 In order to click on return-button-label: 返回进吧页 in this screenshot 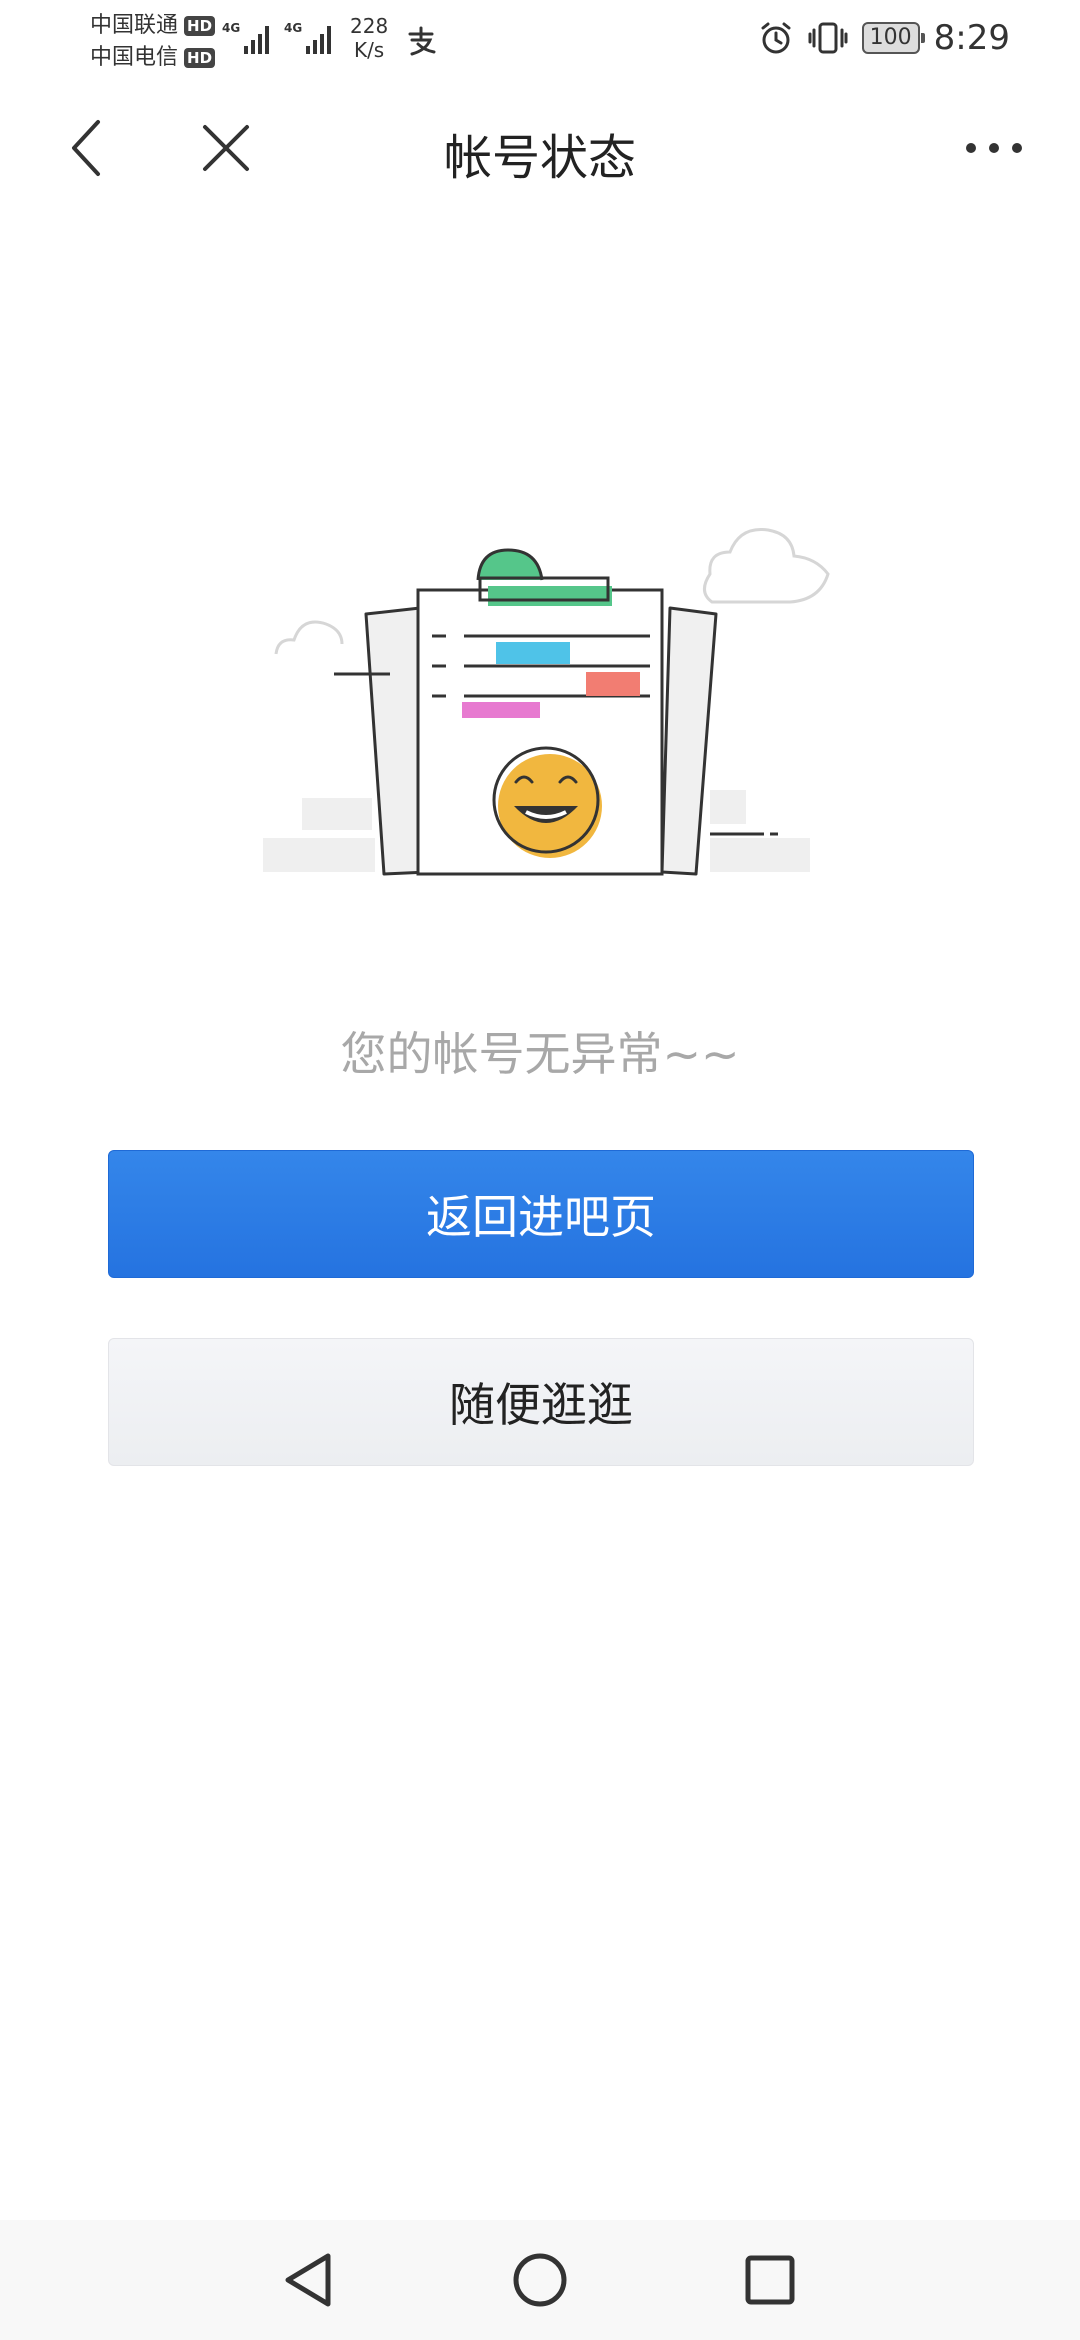, I will do `click(541, 1217)`.